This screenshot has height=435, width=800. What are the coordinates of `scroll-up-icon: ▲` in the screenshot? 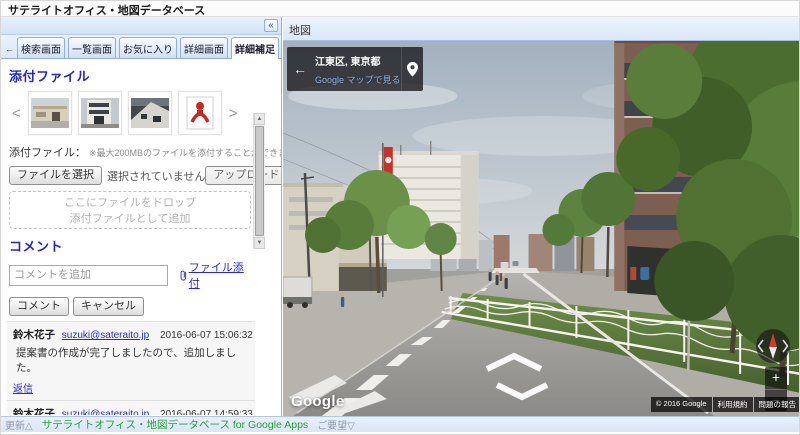 It's located at (259, 119).